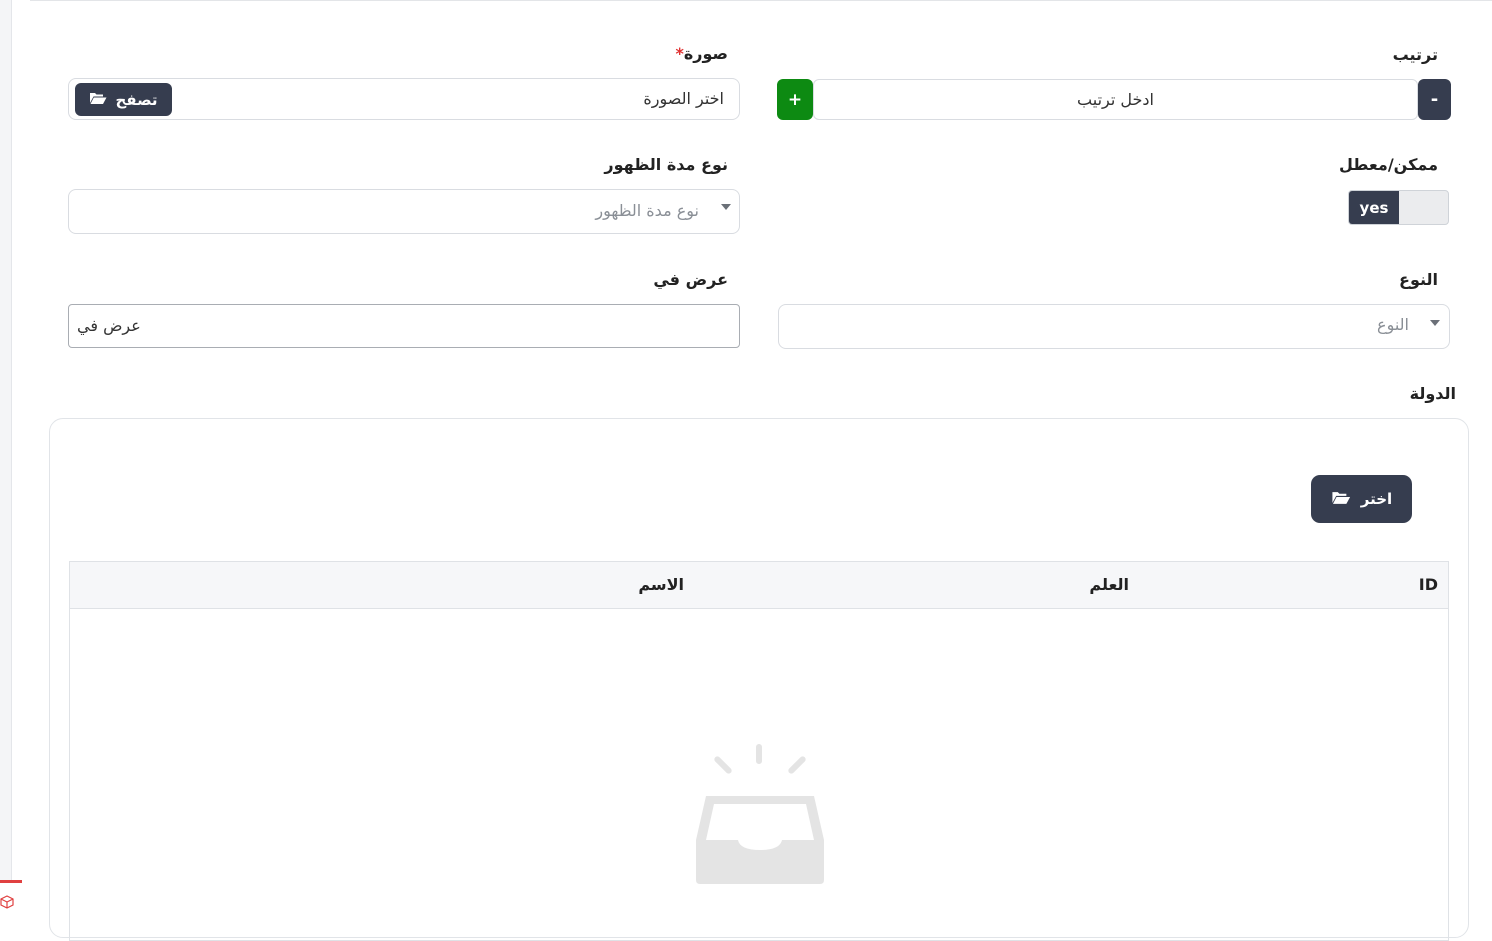 This screenshot has height=941, width=1492. I want to click on image-picker-placeholder: اختر الصورة, so click(683, 98).